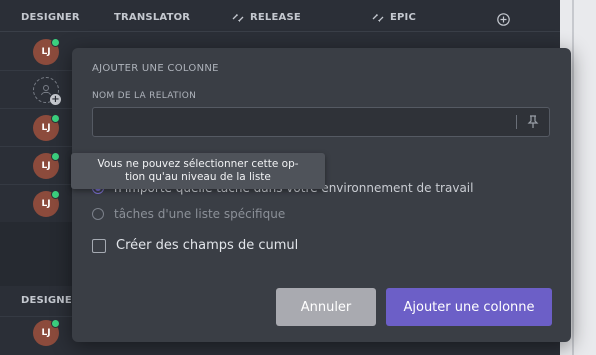 Image resolution: width=596 pixels, height=355 pixels. Describe the element at coordinates (469, 307) in the screenshot. I see `add-column-submit-button: Ajouter une colonne` at that location.